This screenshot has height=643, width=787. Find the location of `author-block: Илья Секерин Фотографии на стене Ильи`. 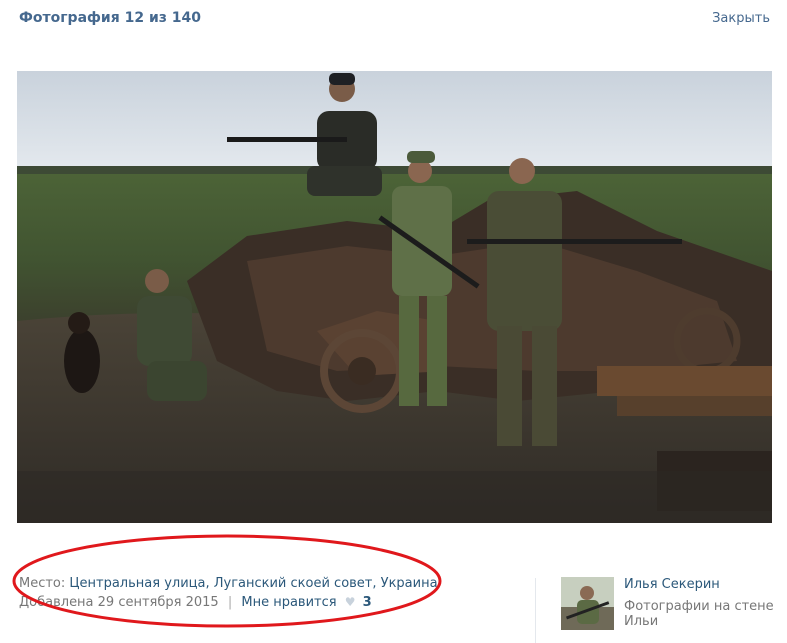

author-block: Илья Секерин Фотографии на стене Ильи is located at coordinates (671, 607).